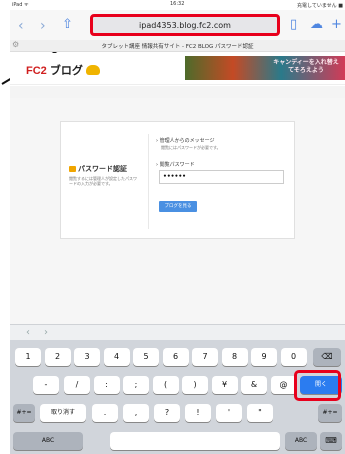 Image resolution: width=345 pixels, height=454 pixels. Describe the element at coordinates (198, 413) in the screenshot. I see `key-punct: !` at that location.